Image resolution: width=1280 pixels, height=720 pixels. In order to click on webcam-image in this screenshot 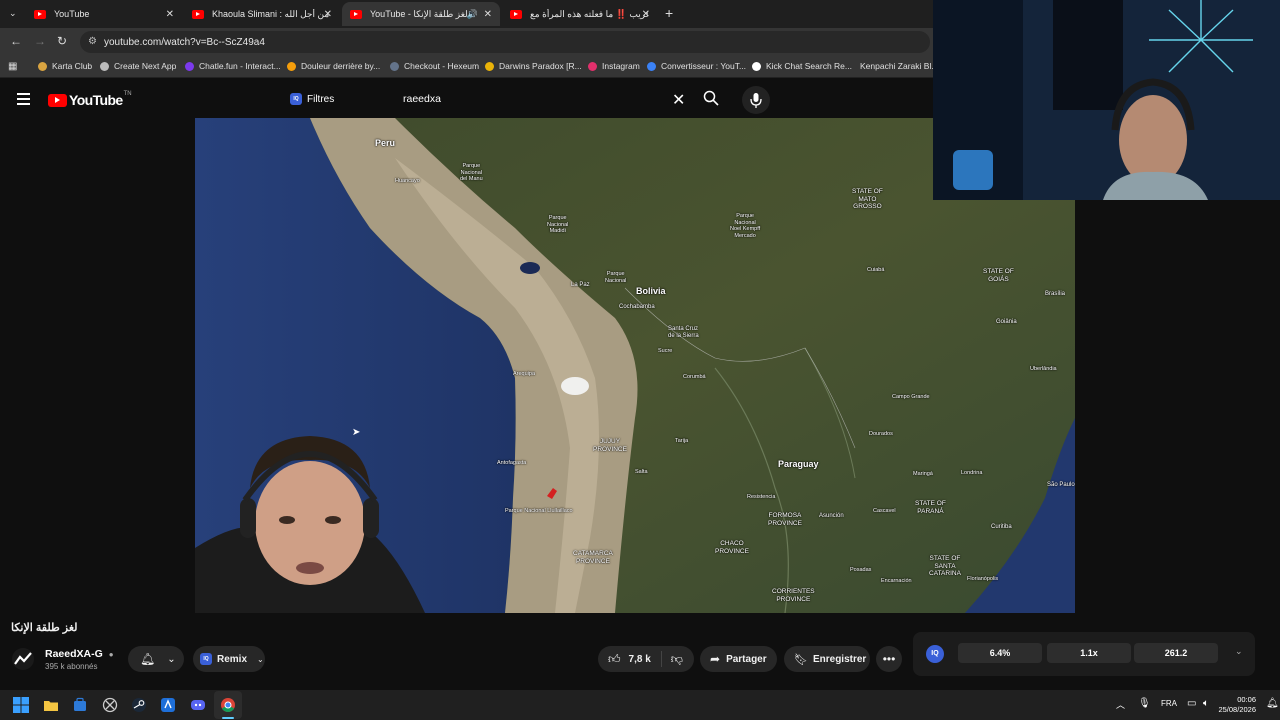, I will do `click(1106, 100)`.